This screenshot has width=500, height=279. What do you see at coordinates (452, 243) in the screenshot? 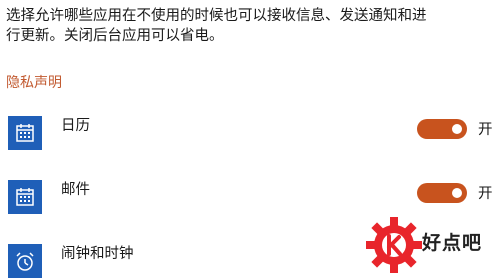
I see `watermark-text: 好点吧` at bounding box center [452, 243].